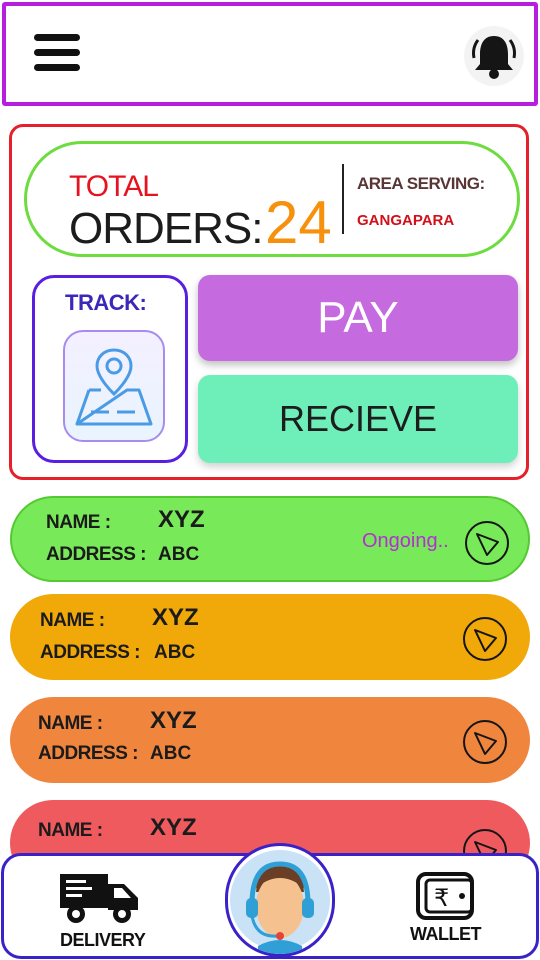 Image resolution: width=540 pixels, height=960 pixels. Describe the element at coordinates (358, 419) in the screenshot. I see `receive-button: RECIEVE` at that location.